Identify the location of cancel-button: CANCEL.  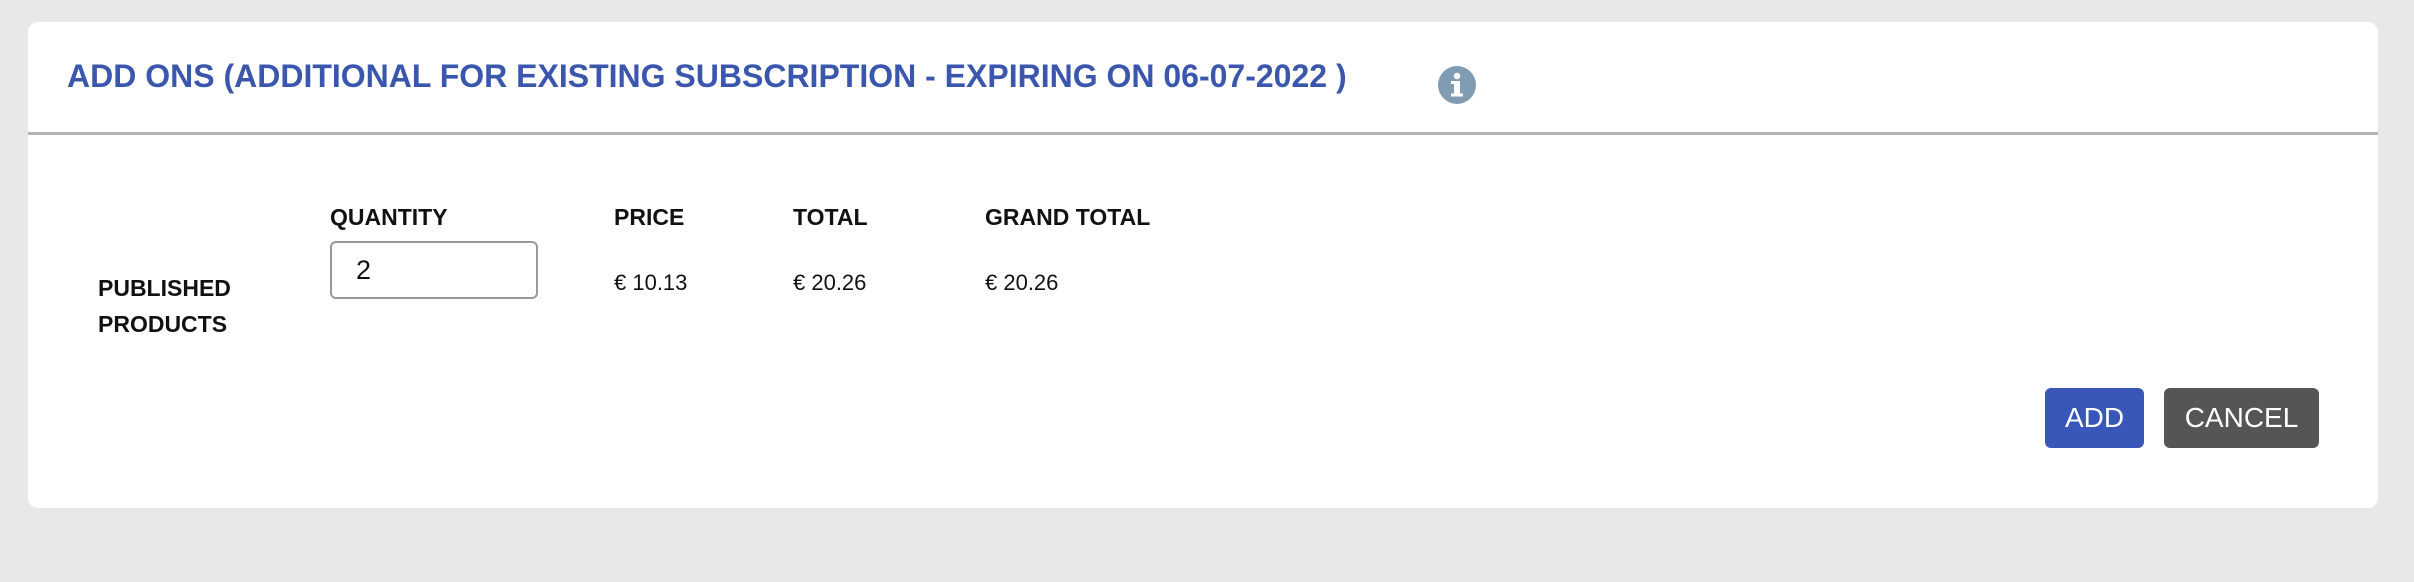
(2241, 418).